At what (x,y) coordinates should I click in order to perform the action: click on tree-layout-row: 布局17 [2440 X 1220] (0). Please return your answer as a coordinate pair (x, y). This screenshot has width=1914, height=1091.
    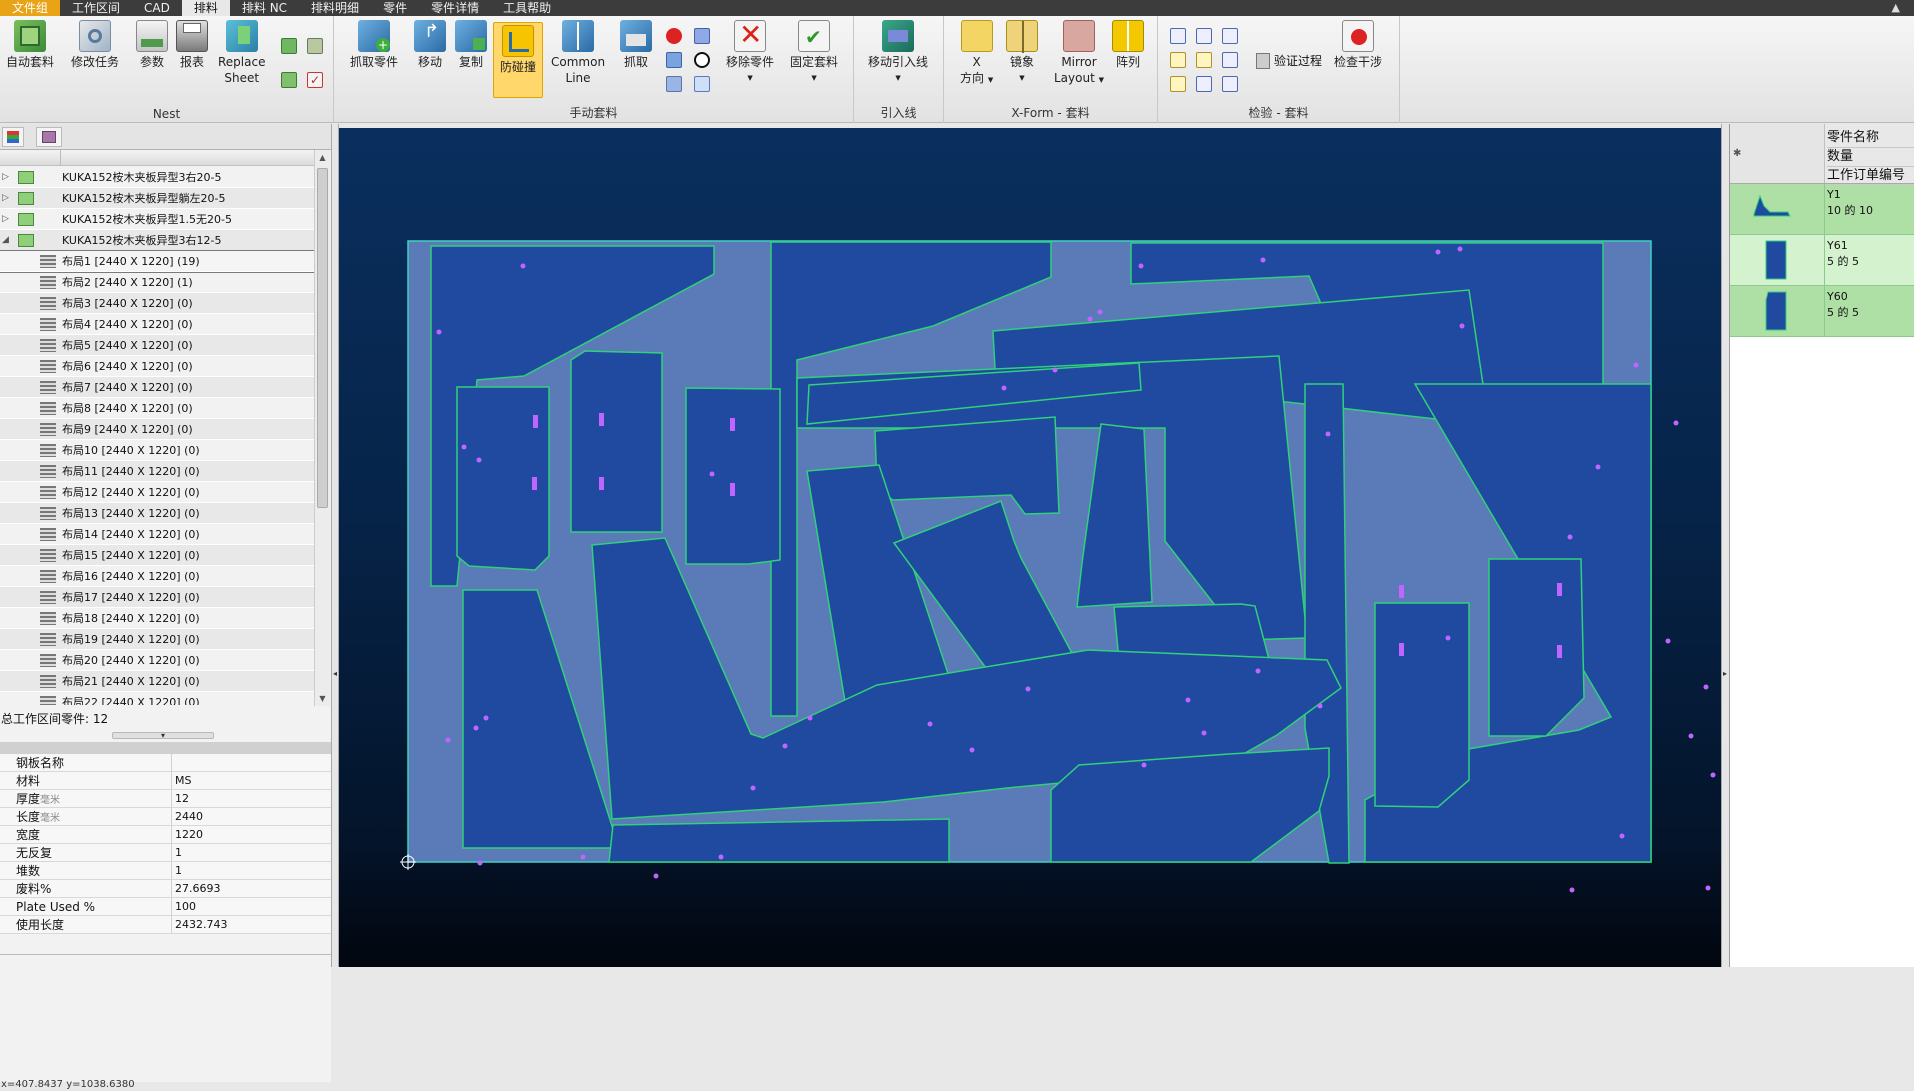
    Looking at the image, I should click on (157, 597).